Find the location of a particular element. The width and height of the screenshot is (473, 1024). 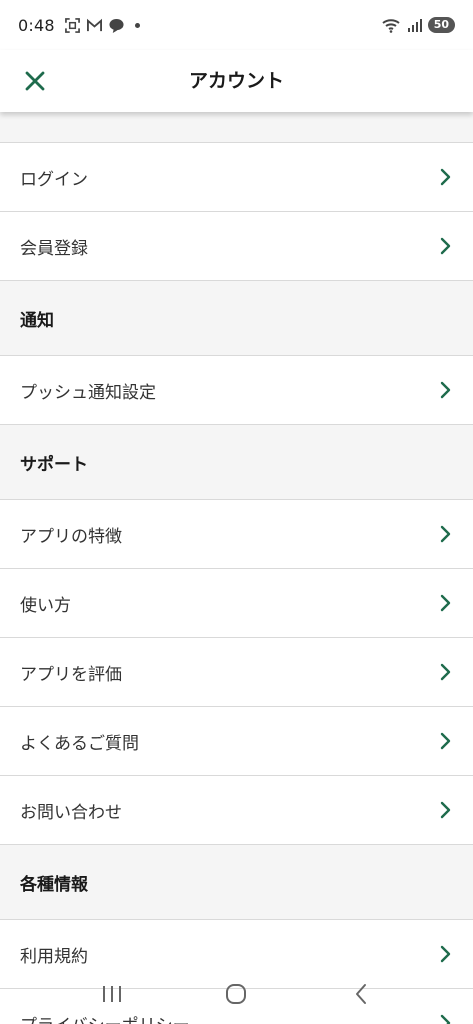

status-notification-icons is located at coordinates (102, 25).